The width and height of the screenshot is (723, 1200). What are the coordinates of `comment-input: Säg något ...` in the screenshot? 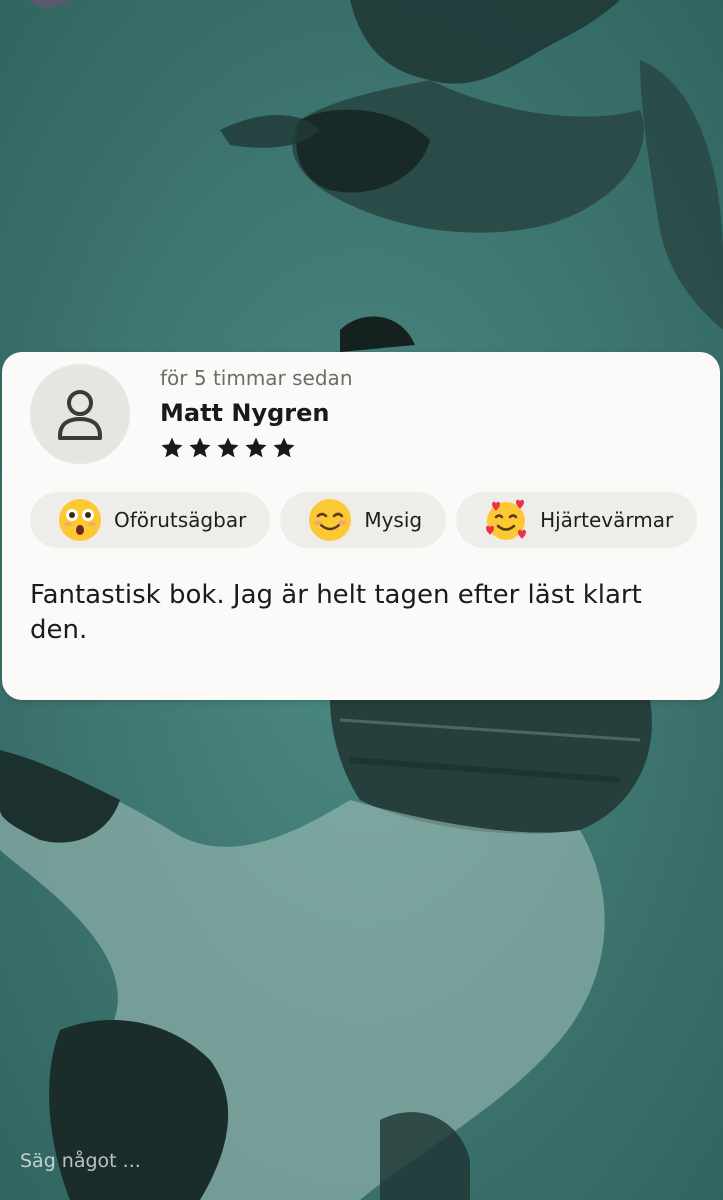 It's located at (80, 1161).